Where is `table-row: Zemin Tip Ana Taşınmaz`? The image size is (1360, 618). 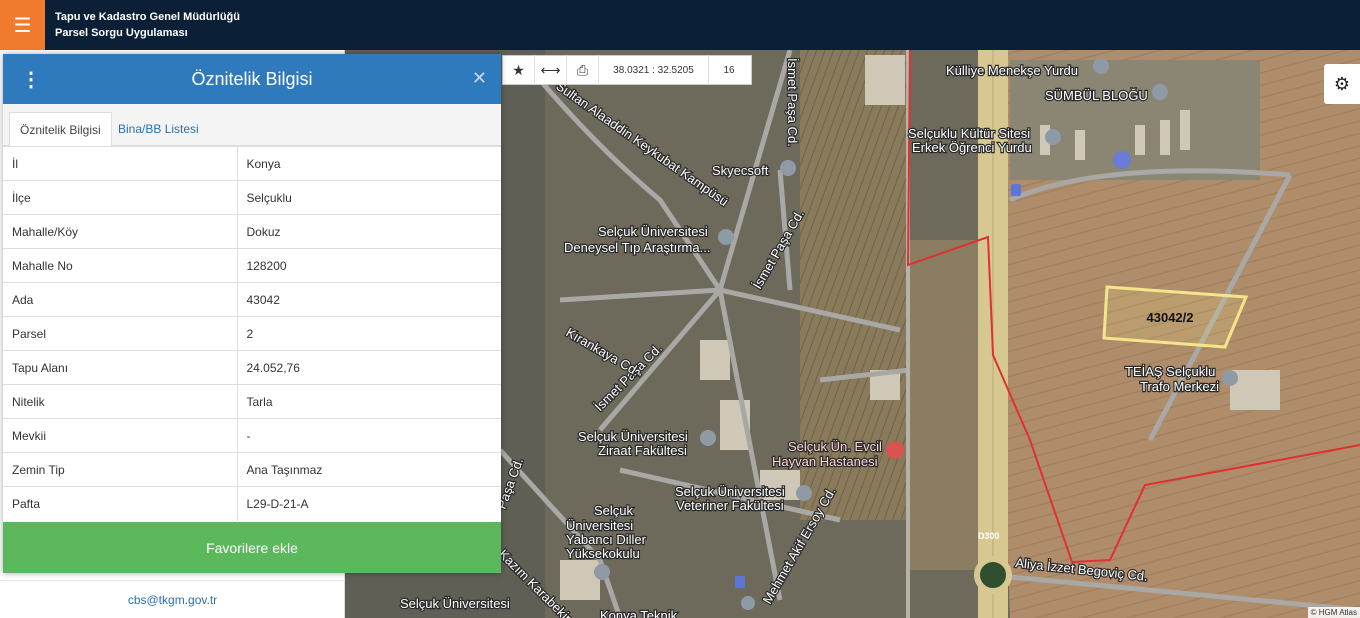
table-row: Zemin Tip Ana Taşınmaz is located at coordinates (252, 469).